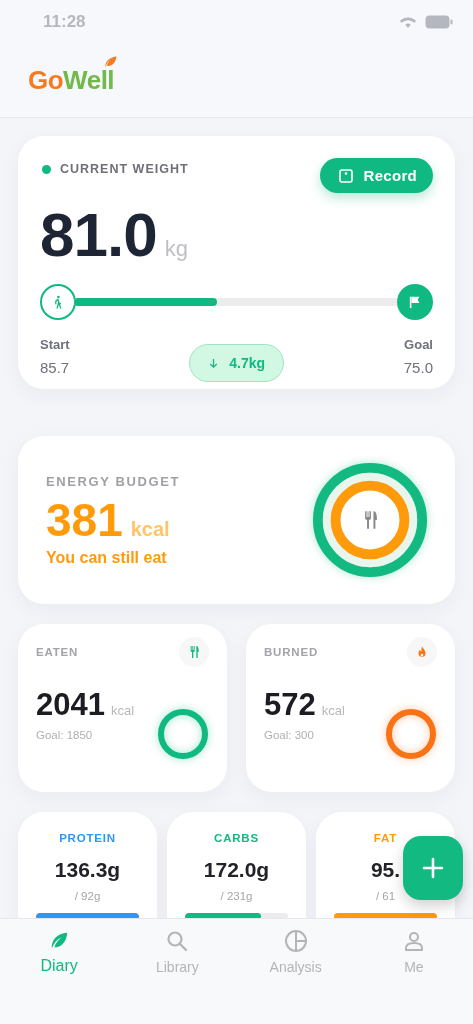 The height and width of the screenshot is (1024, 473). I want to click on tab: Me, so click(413, 952).